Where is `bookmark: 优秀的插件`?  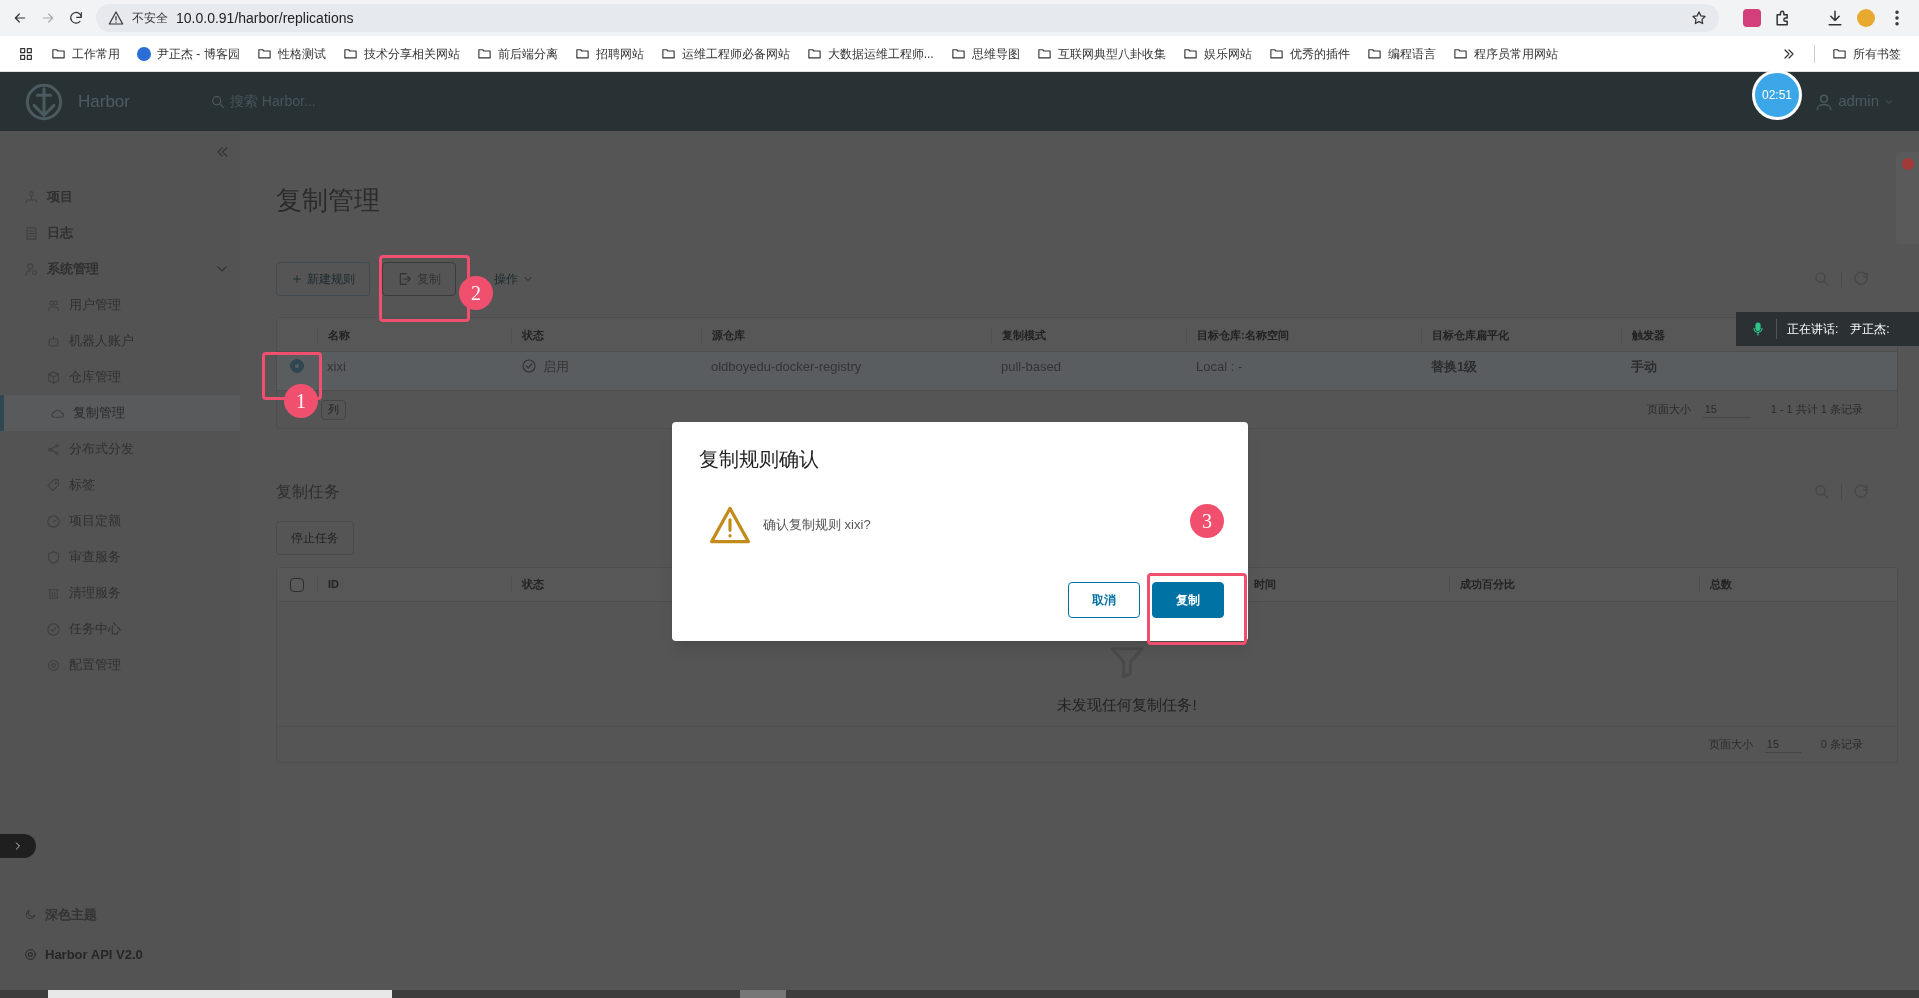 bookmark: 优秀的插件 is located at coordinates (1309, 53).